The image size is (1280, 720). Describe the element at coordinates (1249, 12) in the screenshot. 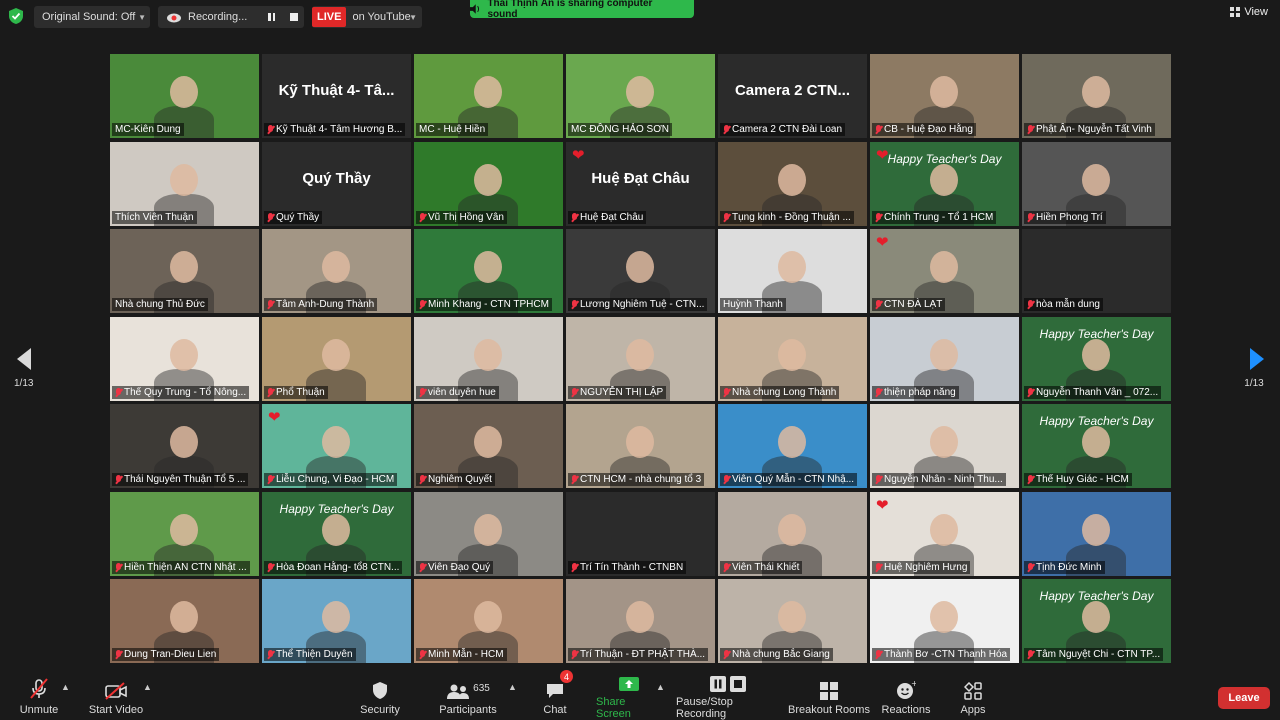

I see `view-button: View` at that location.